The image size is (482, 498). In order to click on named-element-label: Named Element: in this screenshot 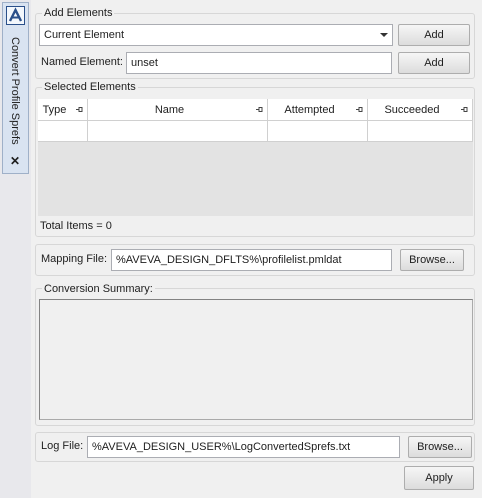, I will do `click(82, 62)`.